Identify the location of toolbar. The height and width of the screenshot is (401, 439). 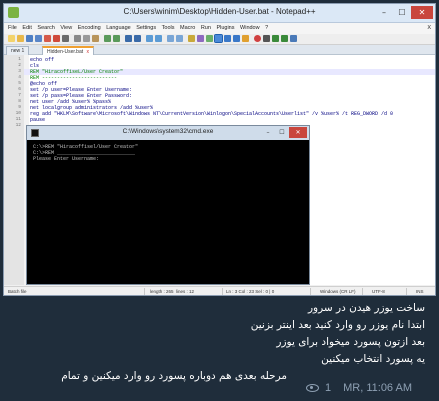
(219, 39).